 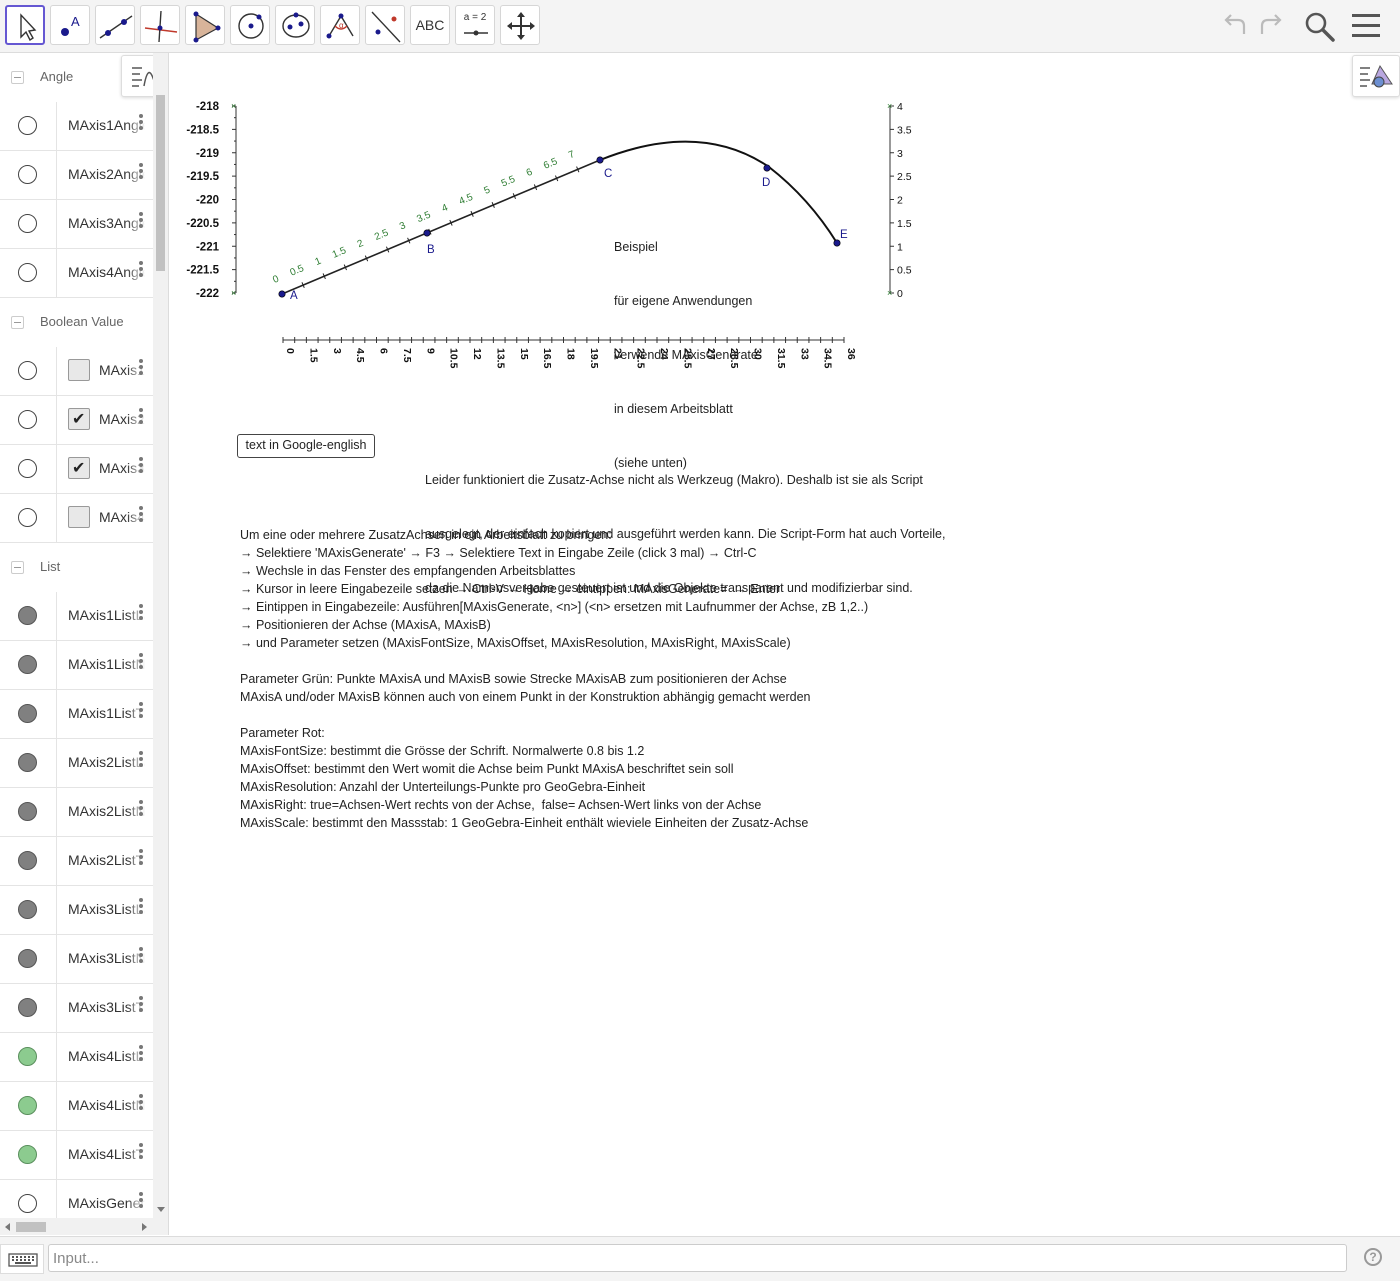 What do you see at coordinates (161, 1210) in the screenshot?
I see `scroll-down-icon` at bounding box center [161, 1210].